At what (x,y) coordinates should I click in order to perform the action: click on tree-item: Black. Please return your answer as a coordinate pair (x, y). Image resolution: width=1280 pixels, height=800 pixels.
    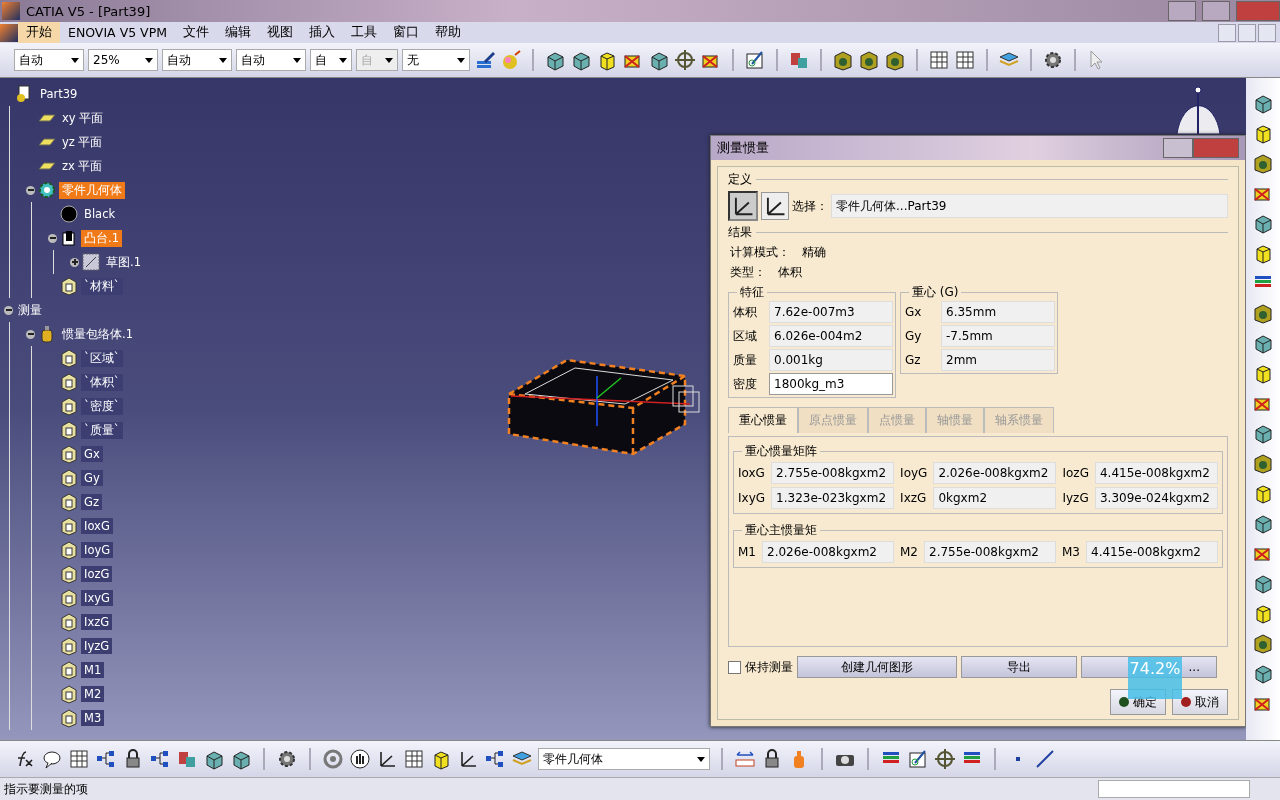
    Looking at the image, I should click on (100, 214).